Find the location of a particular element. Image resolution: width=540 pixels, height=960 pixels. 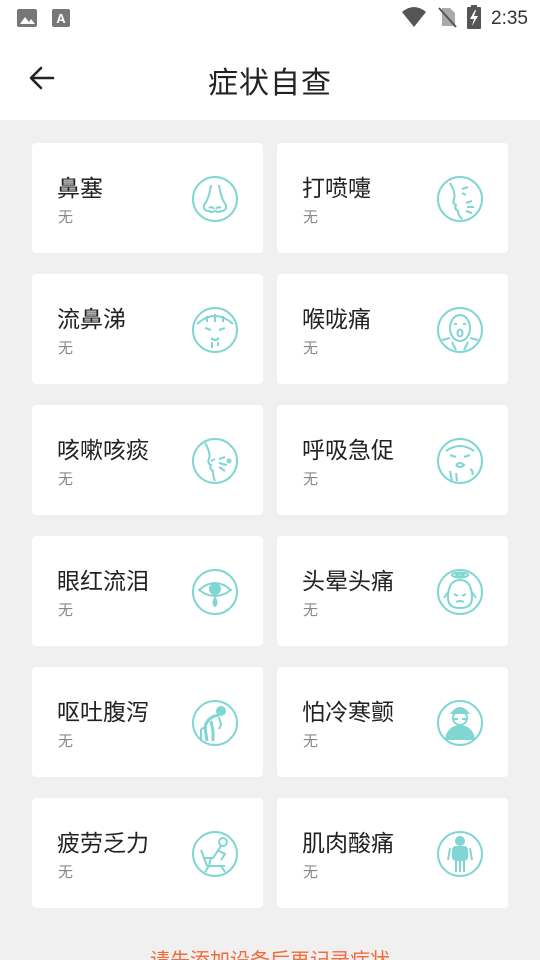

fatigue-icon is located at coordinates (215, 854).